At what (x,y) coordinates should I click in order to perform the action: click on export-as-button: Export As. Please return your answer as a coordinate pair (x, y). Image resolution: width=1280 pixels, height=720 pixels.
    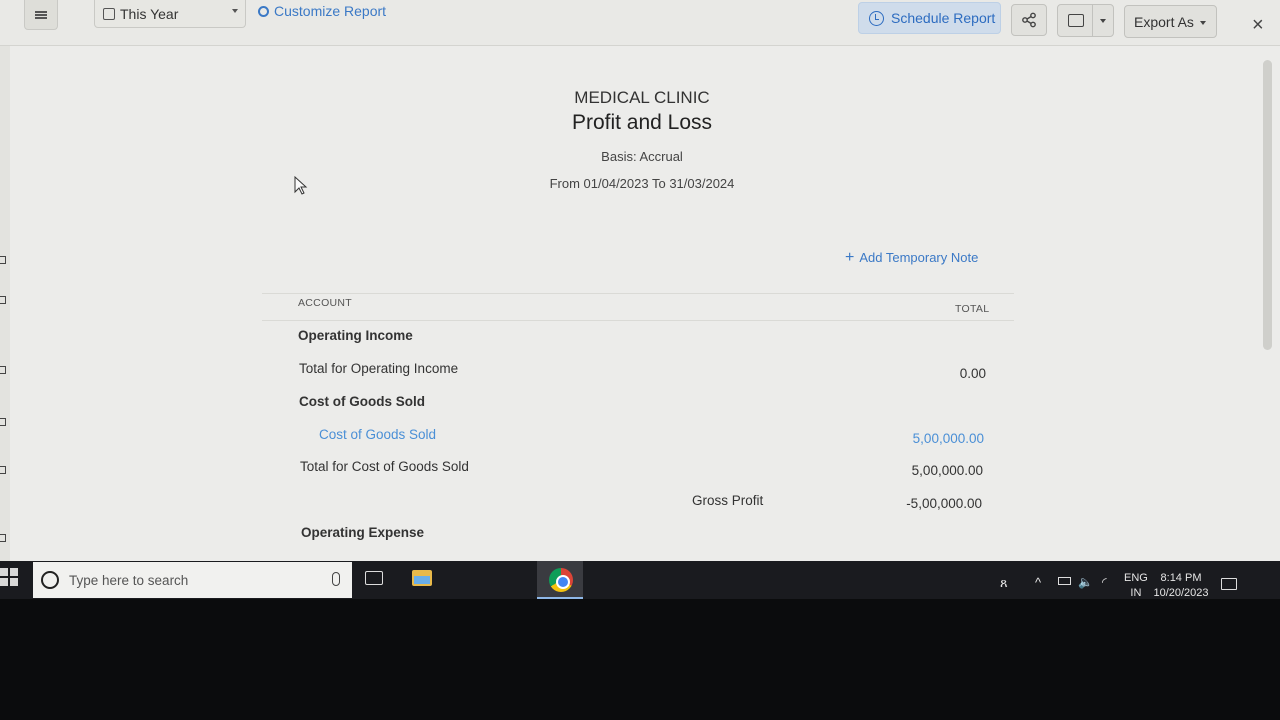
    Looking at the image, I should click on (1170, 21).